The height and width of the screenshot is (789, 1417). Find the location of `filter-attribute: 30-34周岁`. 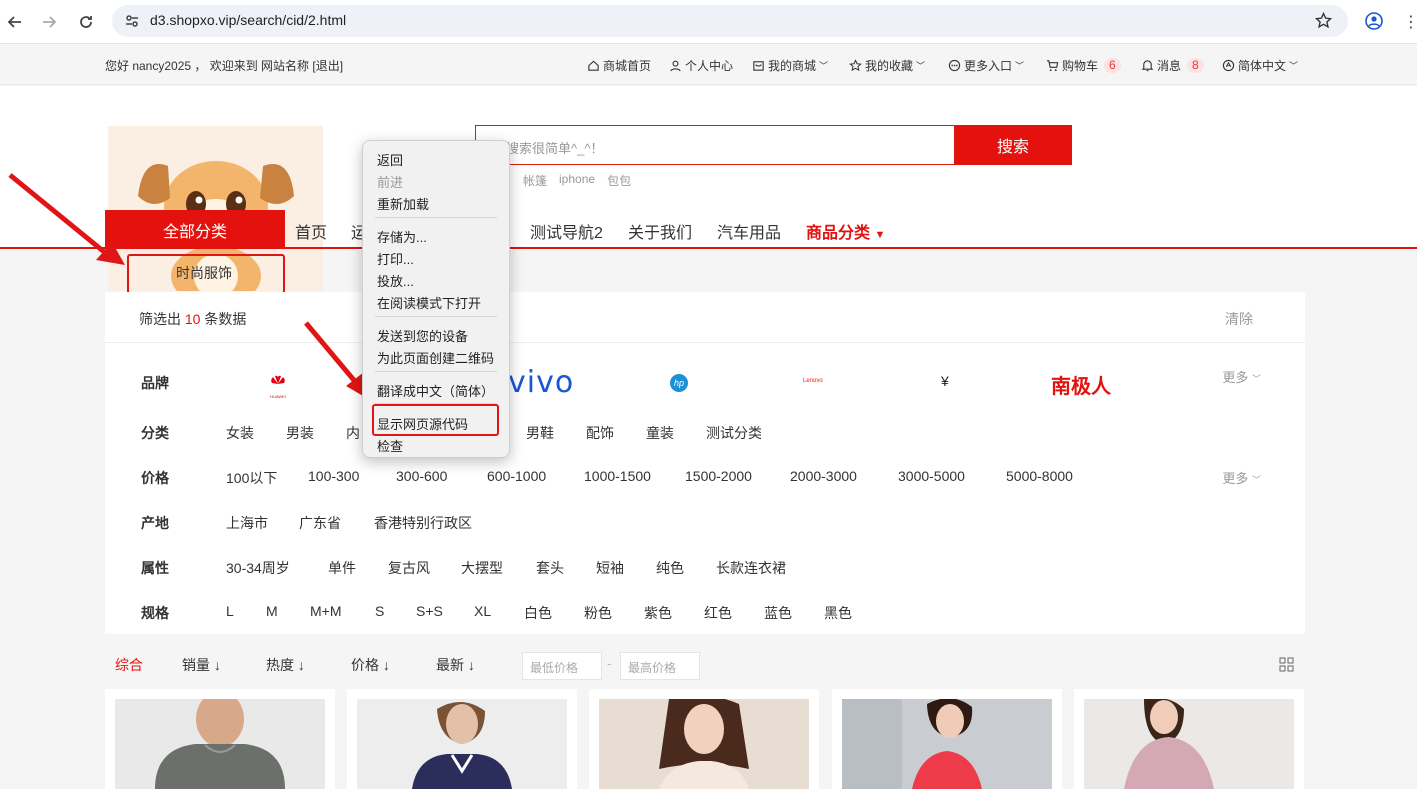

filter-attribute: 30-34周岁 is located at coordinates (258, 568).